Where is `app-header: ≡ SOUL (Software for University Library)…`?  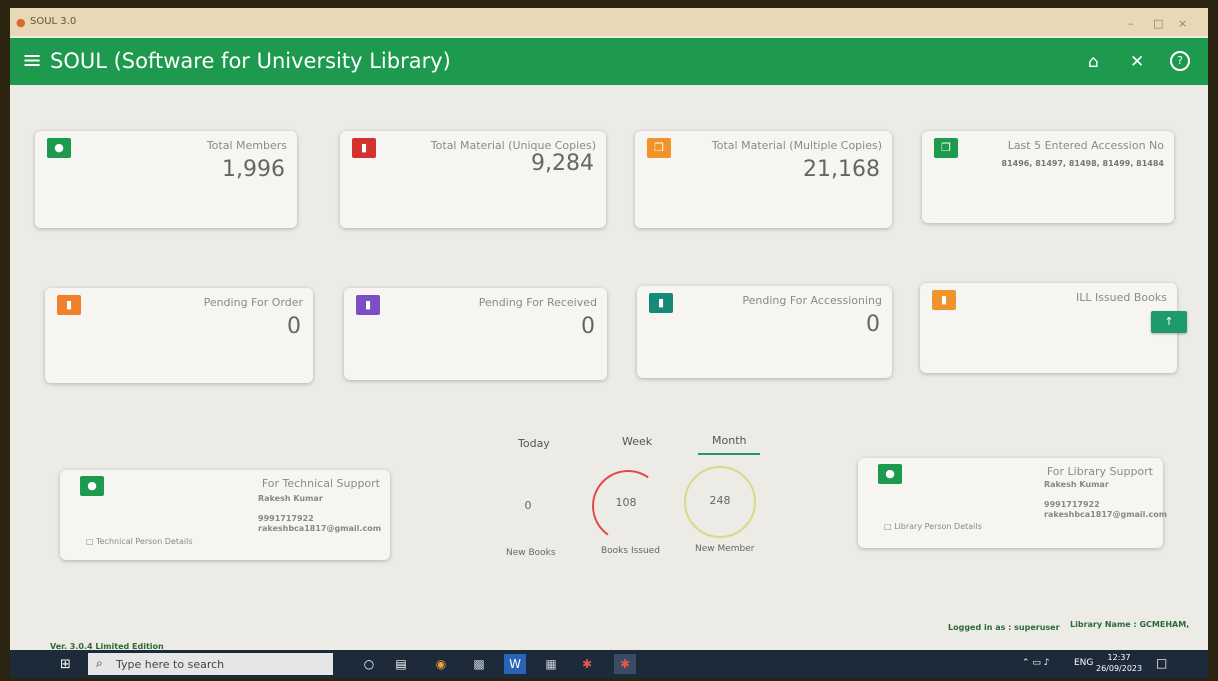 app-header: ≡ SOUL (Software for University Library)… is located at coordinates (609, 61).